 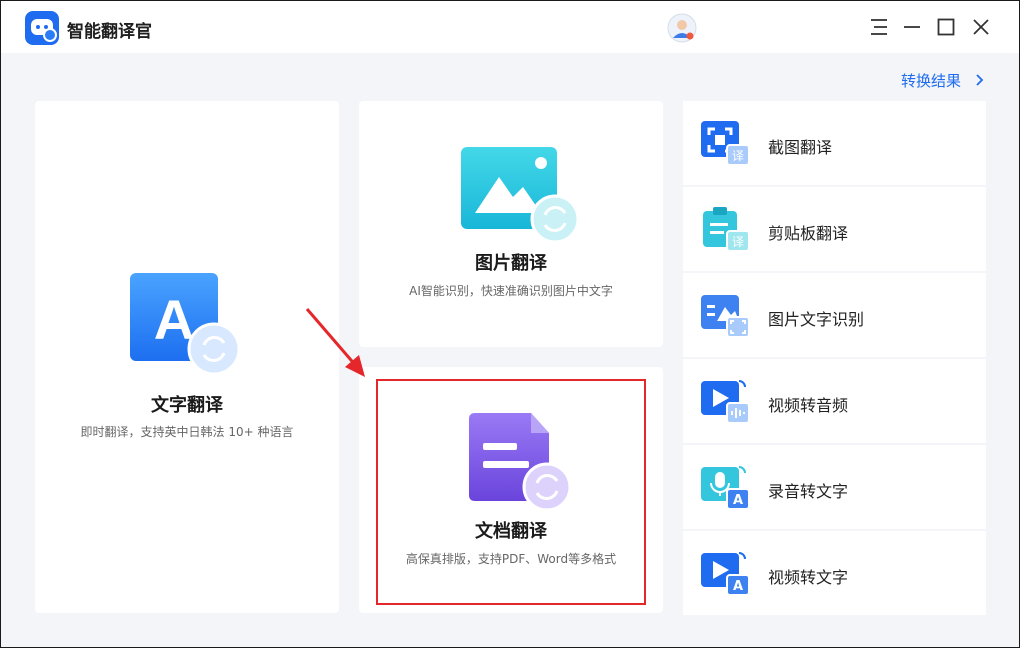 I want to click on document-translate-title: 文档翻译, so click(x=511, y=531).